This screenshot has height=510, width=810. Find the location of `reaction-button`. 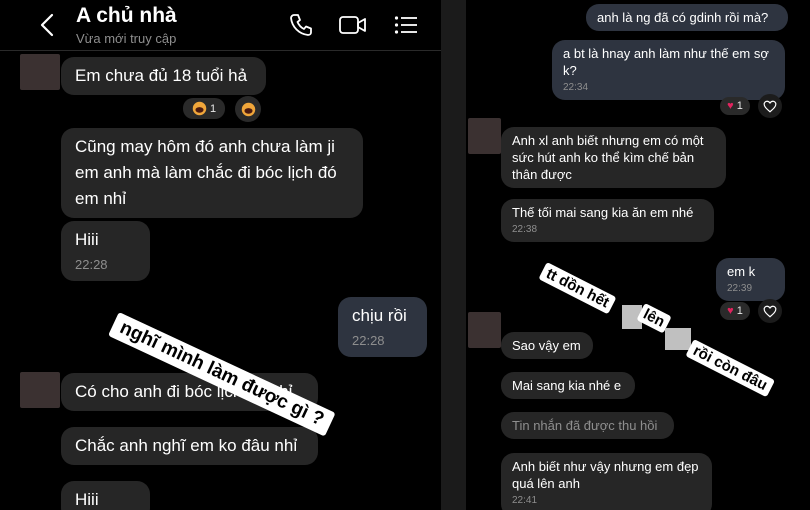

reaction-button is located at coordinates (248, 109).